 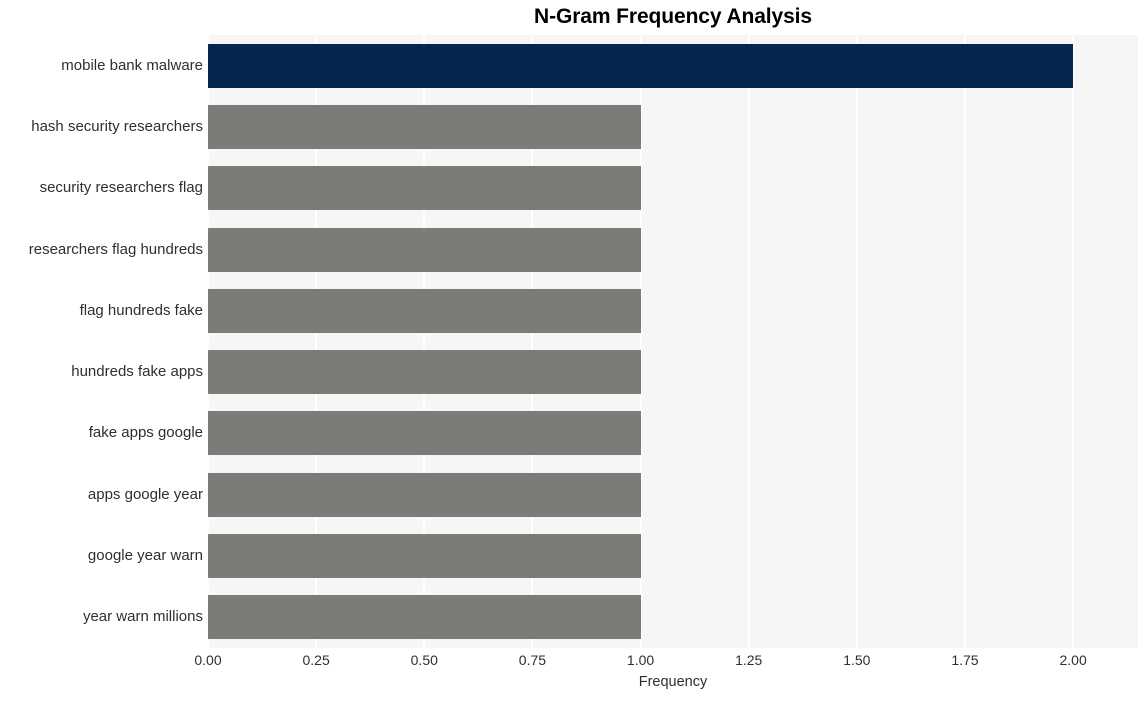 What do you see at coordinates (1073, 660) in the screenshot?
I see `x-axis-tick-label: 2.00` at bounding box center [1073, 660].